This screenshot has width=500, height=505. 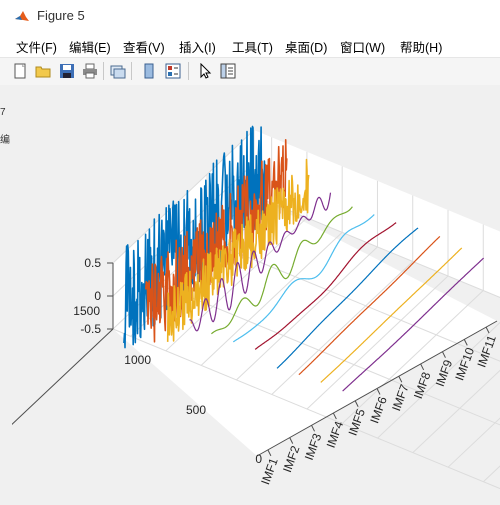 I want to click on hide-plot-tools-icon, so click(x=149, y=71).